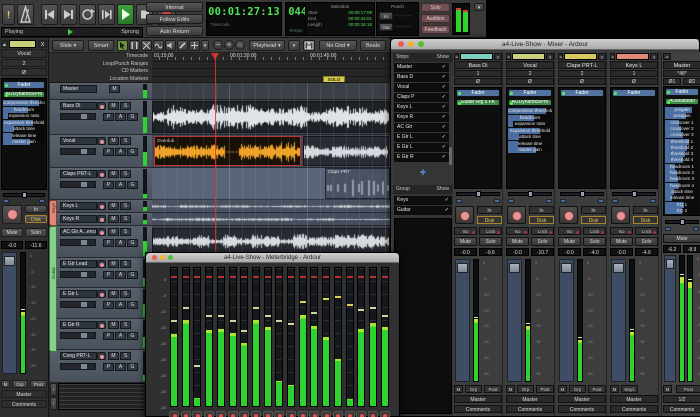 The image size is (700, 417). I want to click on record-arm-button, so click(464, 215).